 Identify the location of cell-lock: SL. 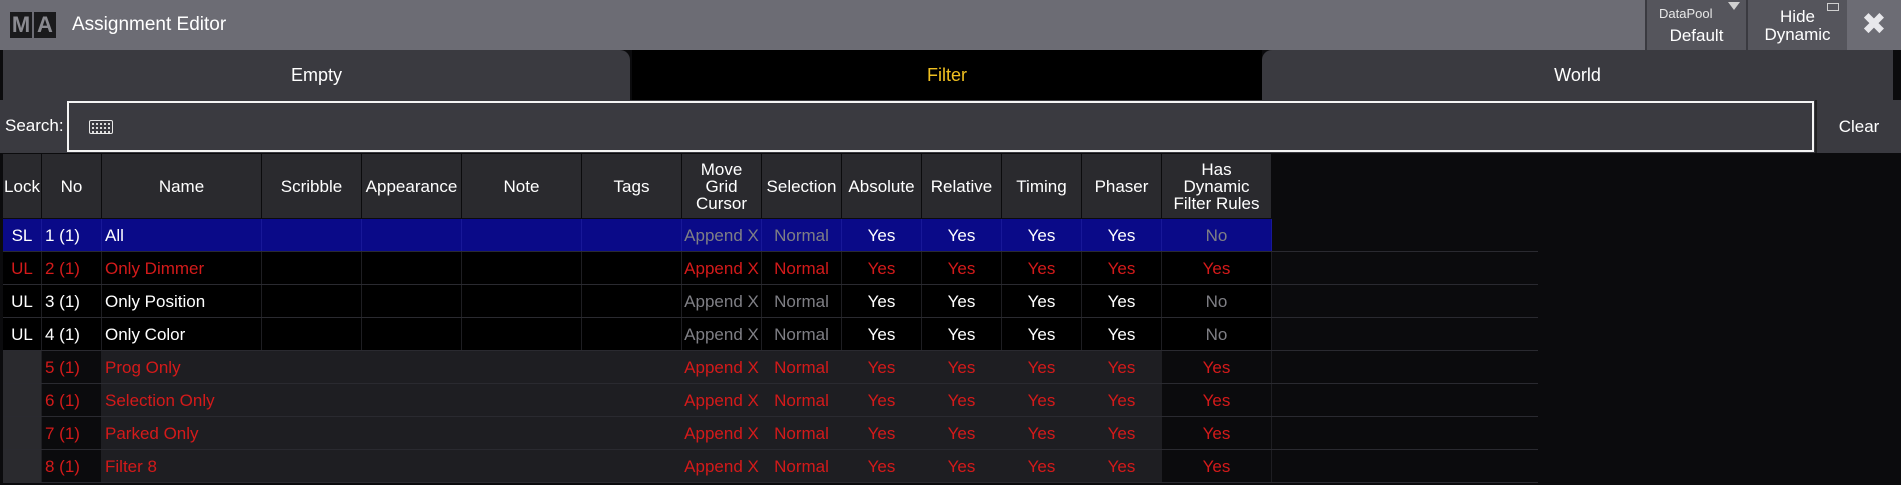
(22, 235).